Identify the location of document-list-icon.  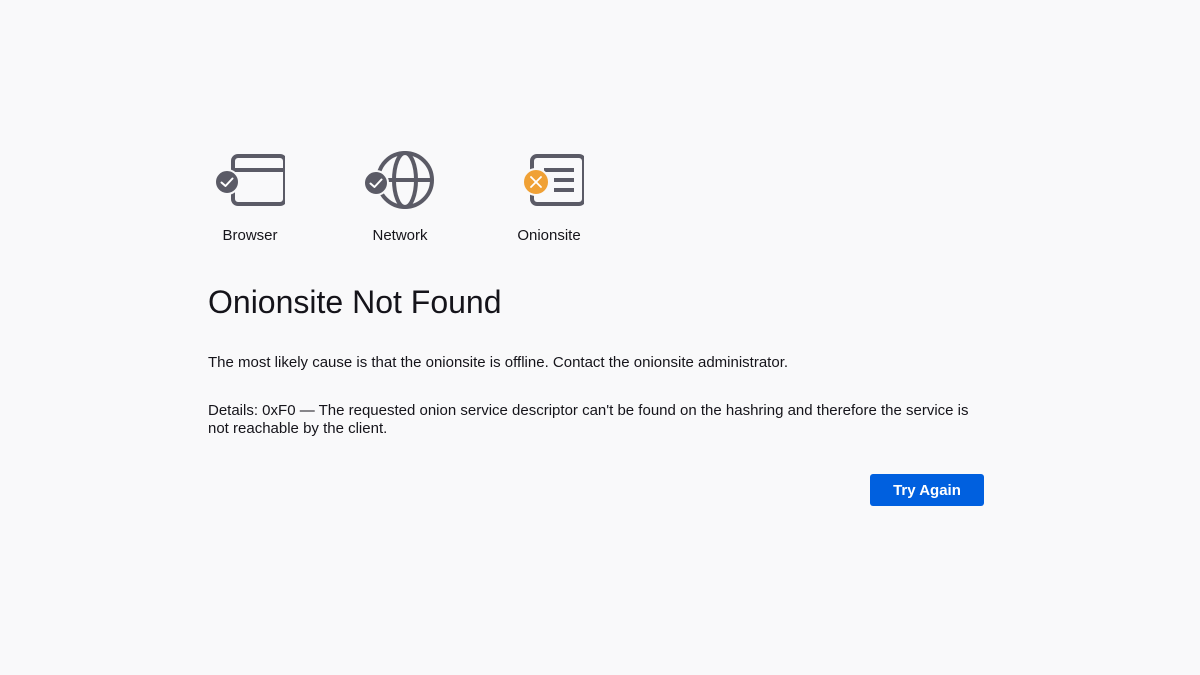
(549, 180).